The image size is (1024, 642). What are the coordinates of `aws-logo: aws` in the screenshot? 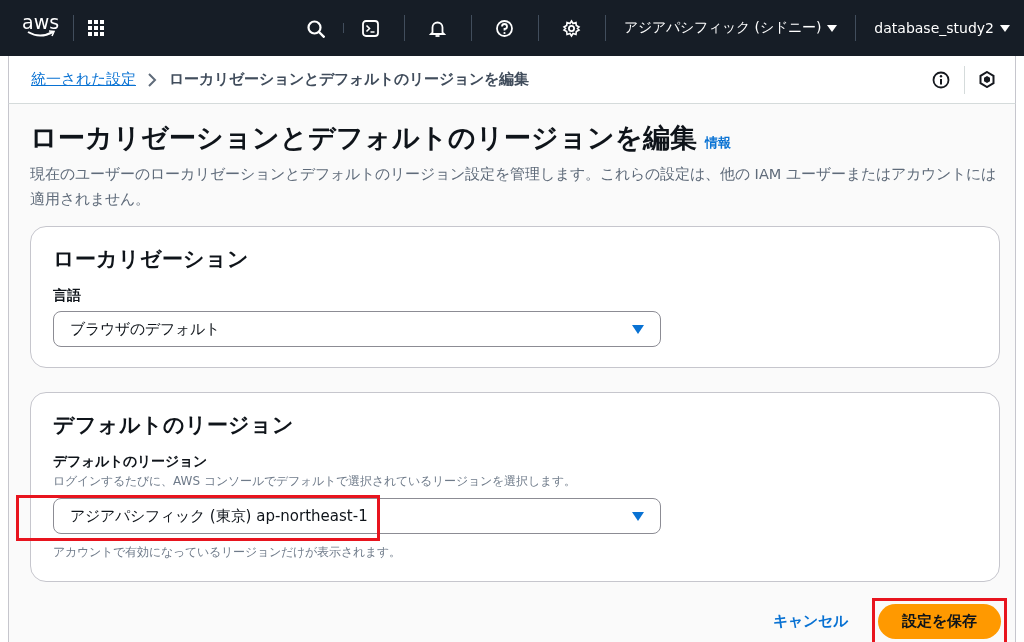 It's located at (41, 28).